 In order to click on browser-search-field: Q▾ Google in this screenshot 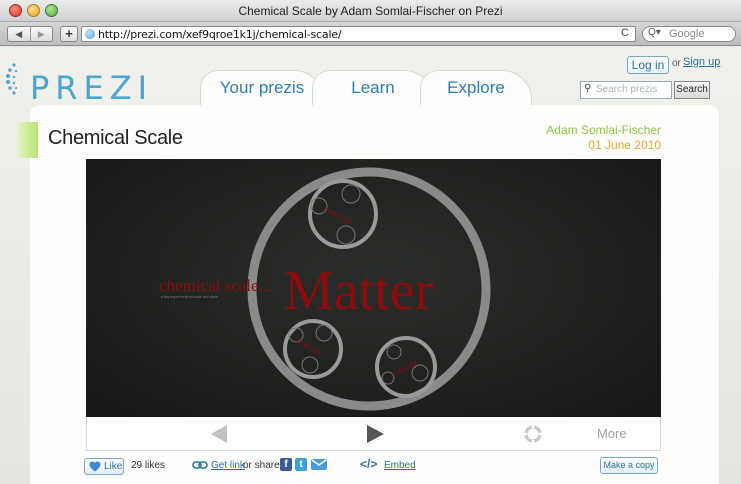, I will do `click(689, 34)`.